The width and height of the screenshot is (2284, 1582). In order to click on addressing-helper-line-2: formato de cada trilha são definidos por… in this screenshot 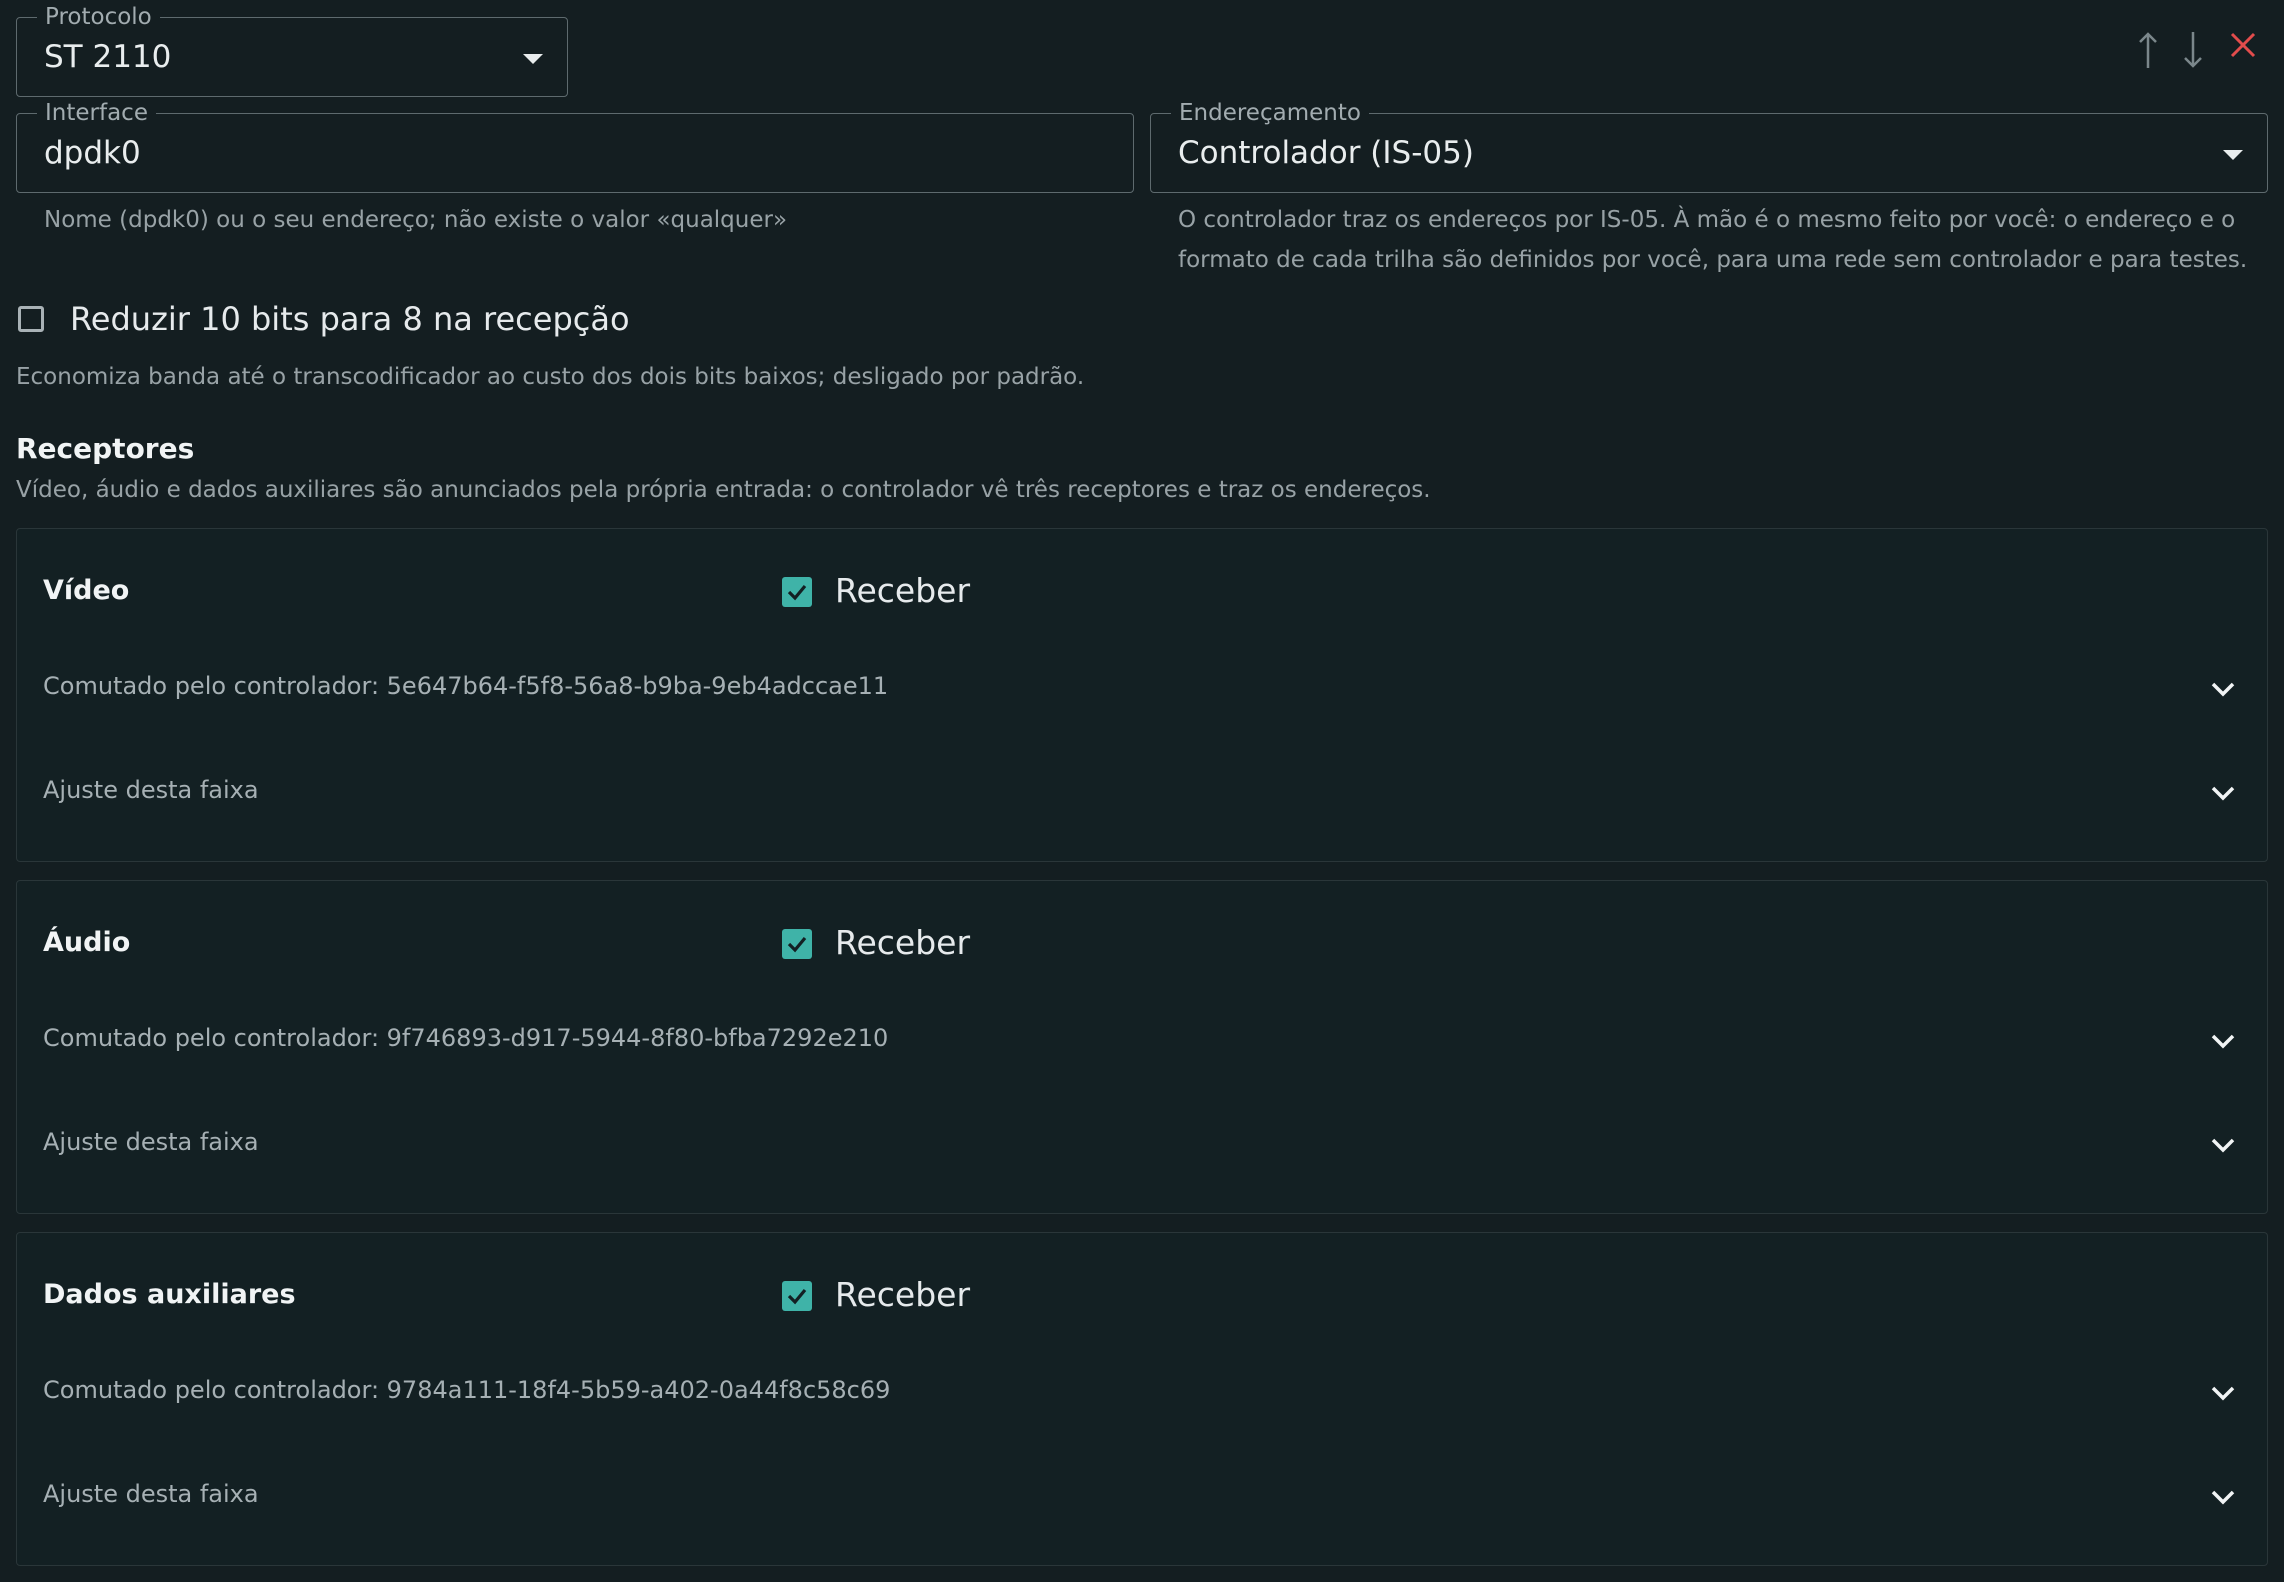, I will do `click(1713, 260)`.